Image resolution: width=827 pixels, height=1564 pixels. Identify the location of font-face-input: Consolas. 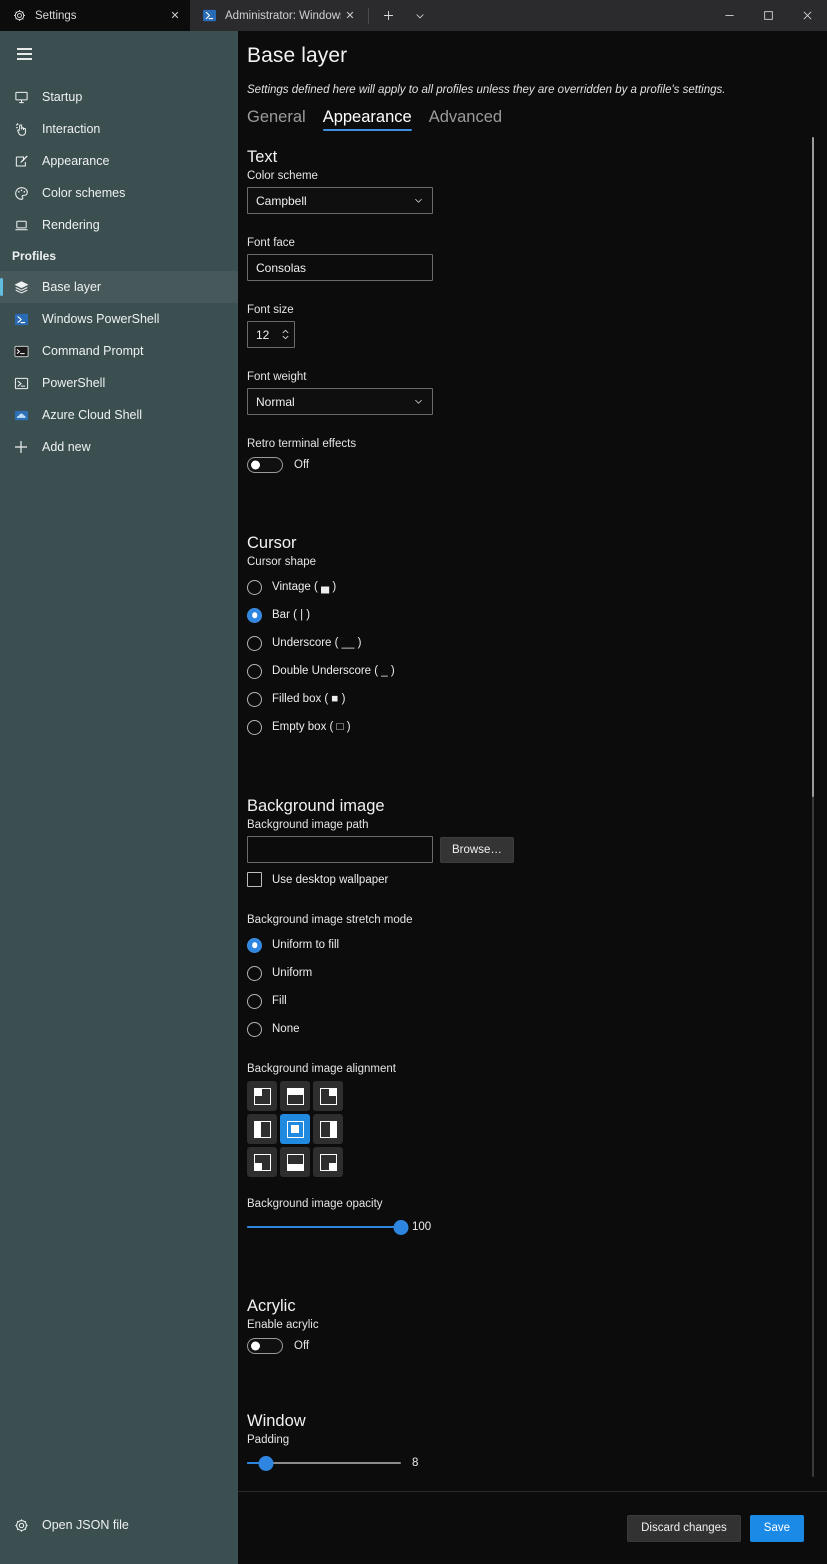
(340, 267).